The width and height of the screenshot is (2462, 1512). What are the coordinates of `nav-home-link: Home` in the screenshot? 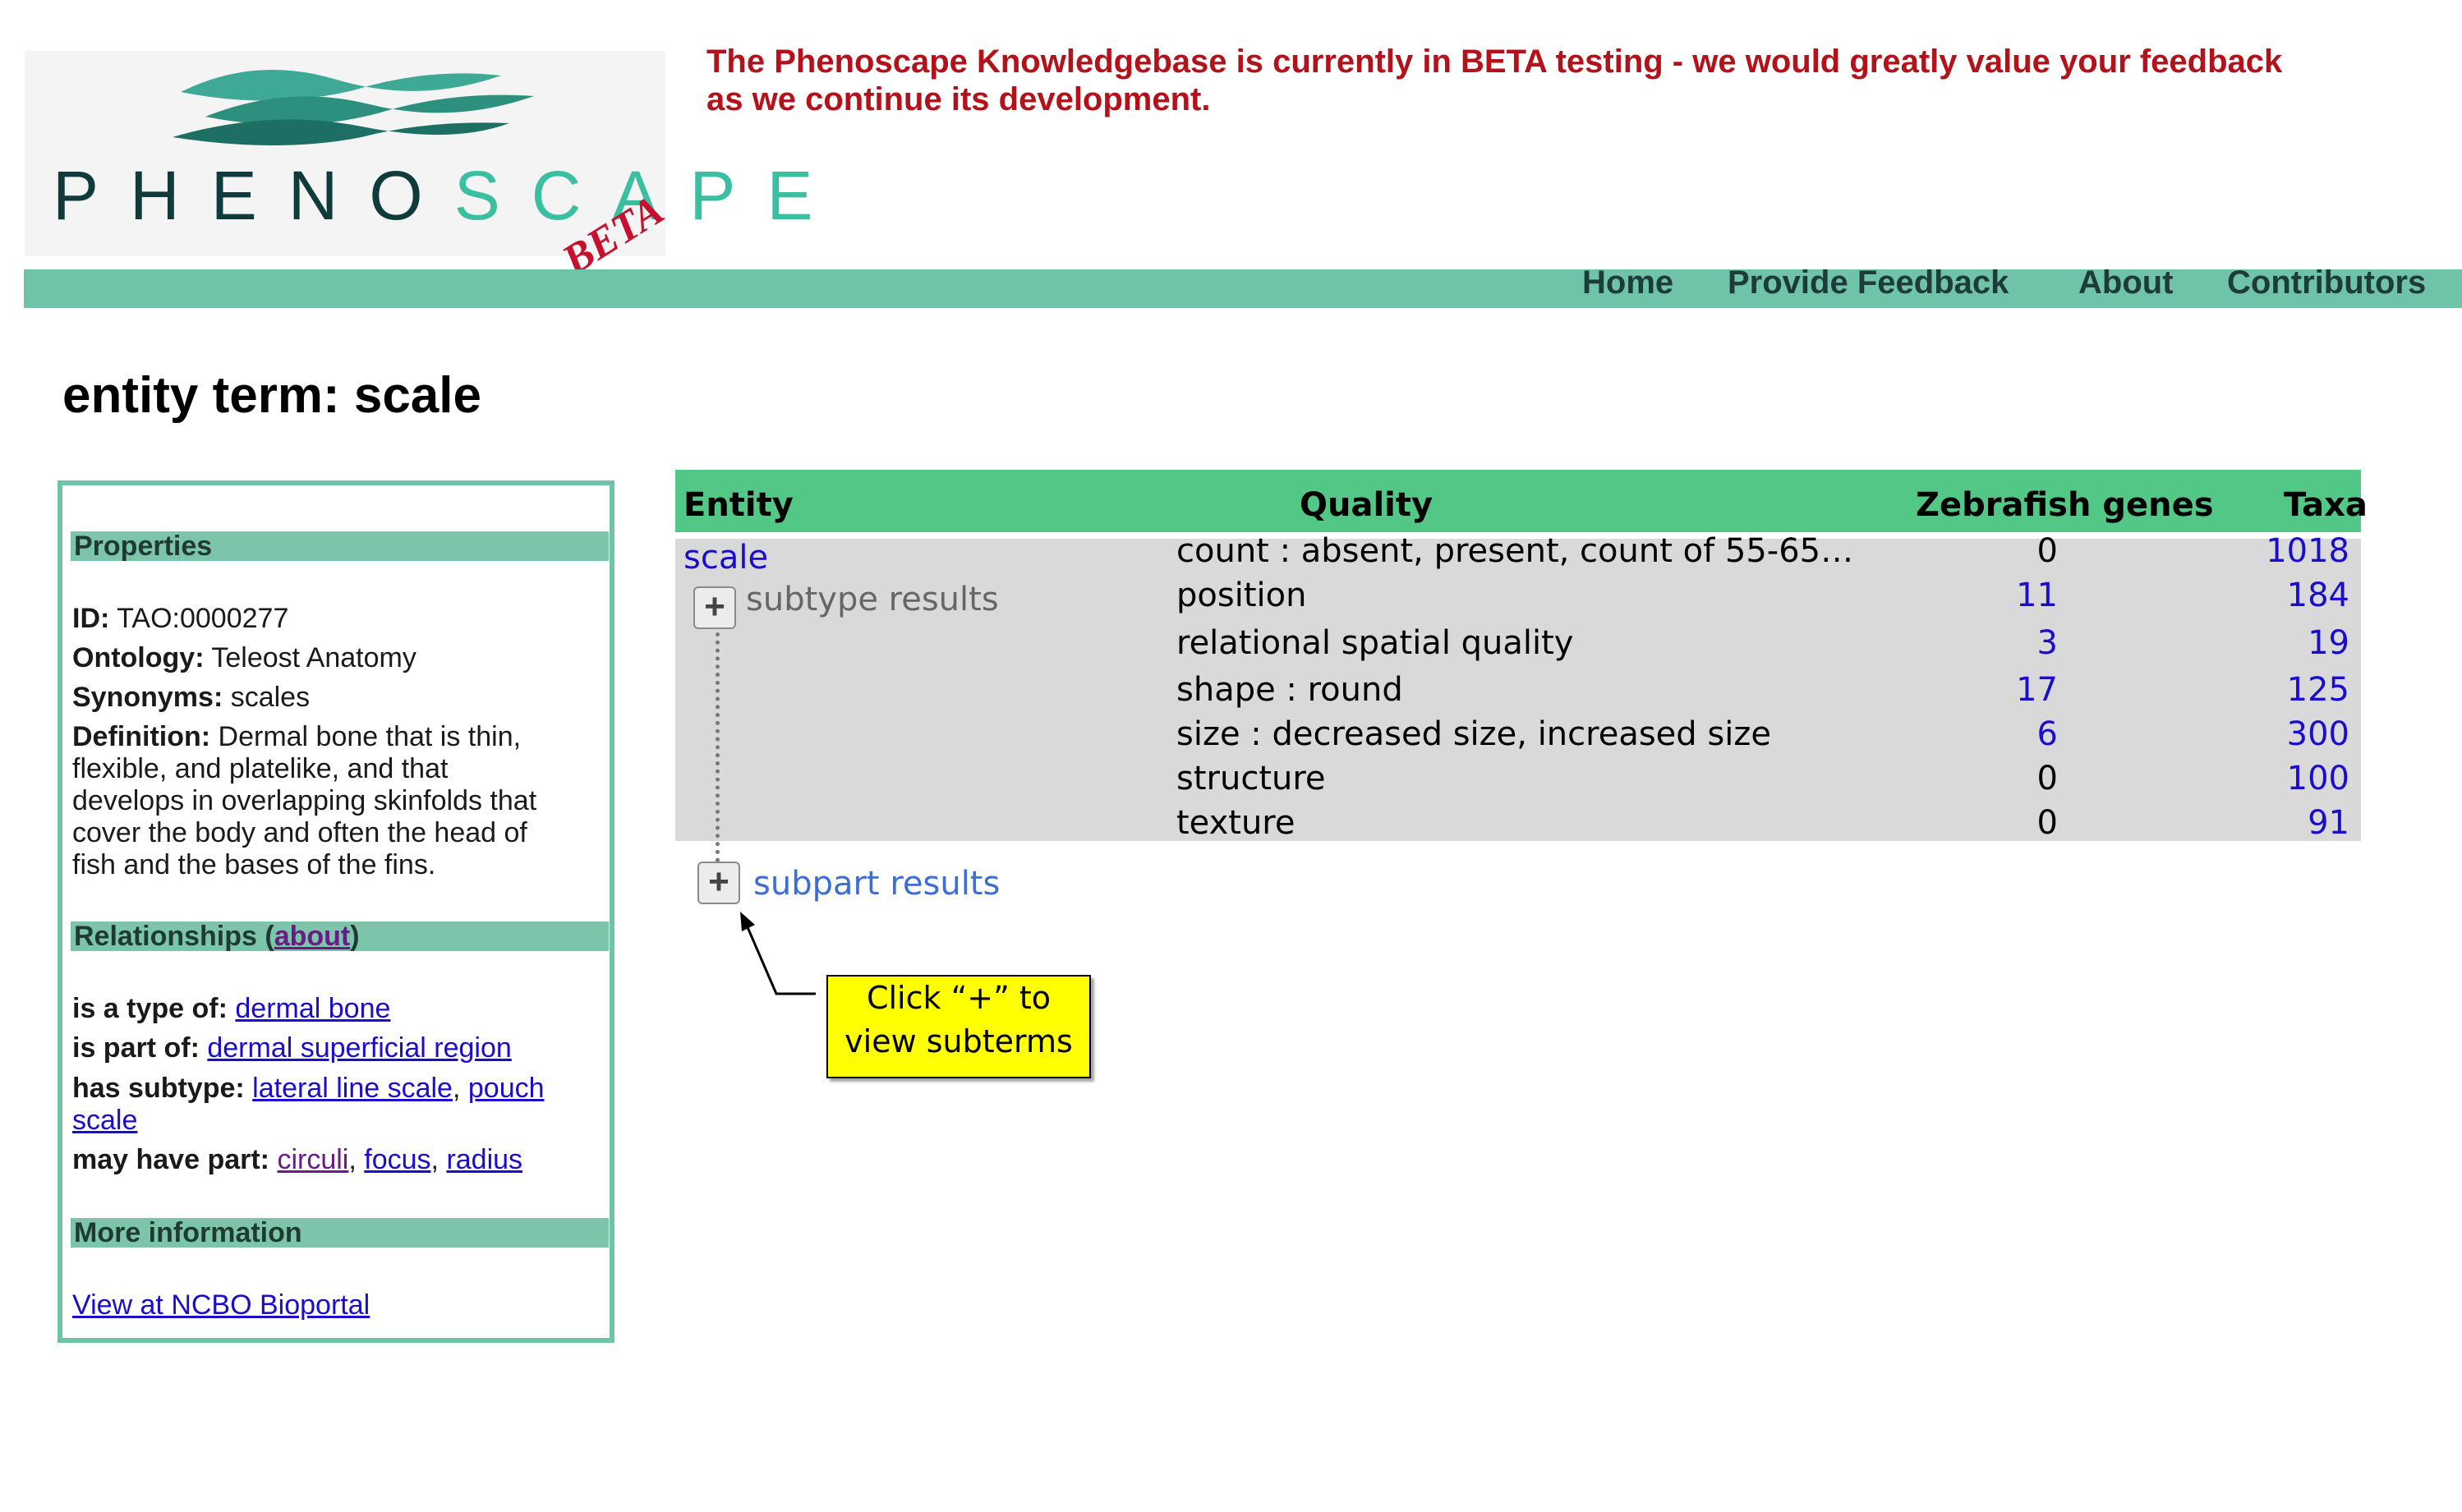 It's located at (1627, 282).